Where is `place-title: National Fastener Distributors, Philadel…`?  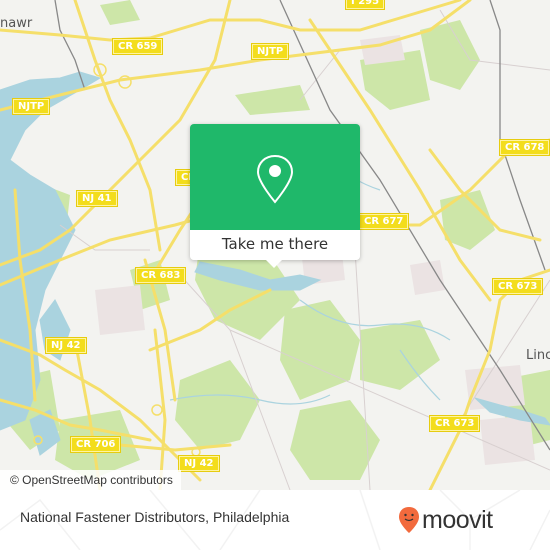
place-title: National Fastener Distributors, Philadel… is located at coordinates (155, 517).